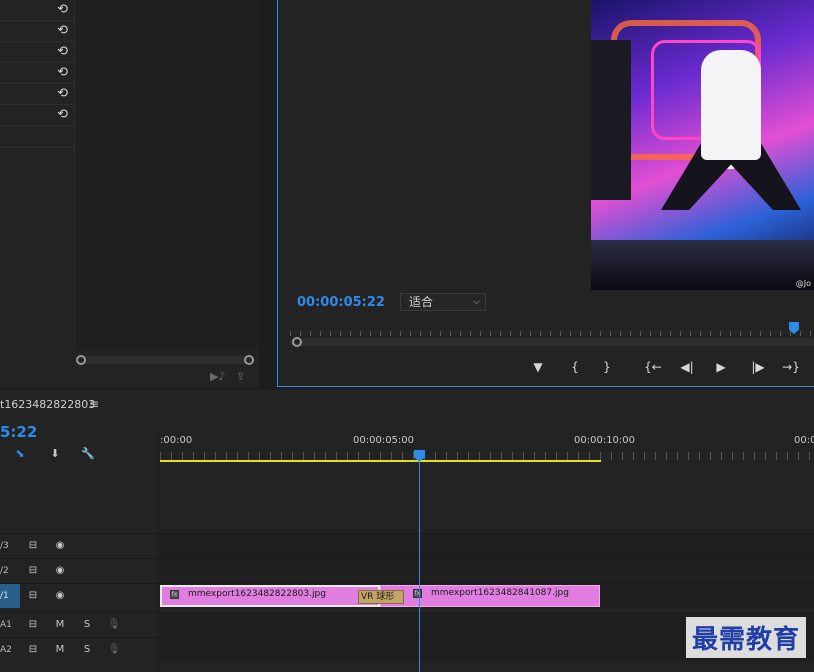 The height and width of the screenshot is (672, 814). I want to click on stage-floor, so click(702, 265).